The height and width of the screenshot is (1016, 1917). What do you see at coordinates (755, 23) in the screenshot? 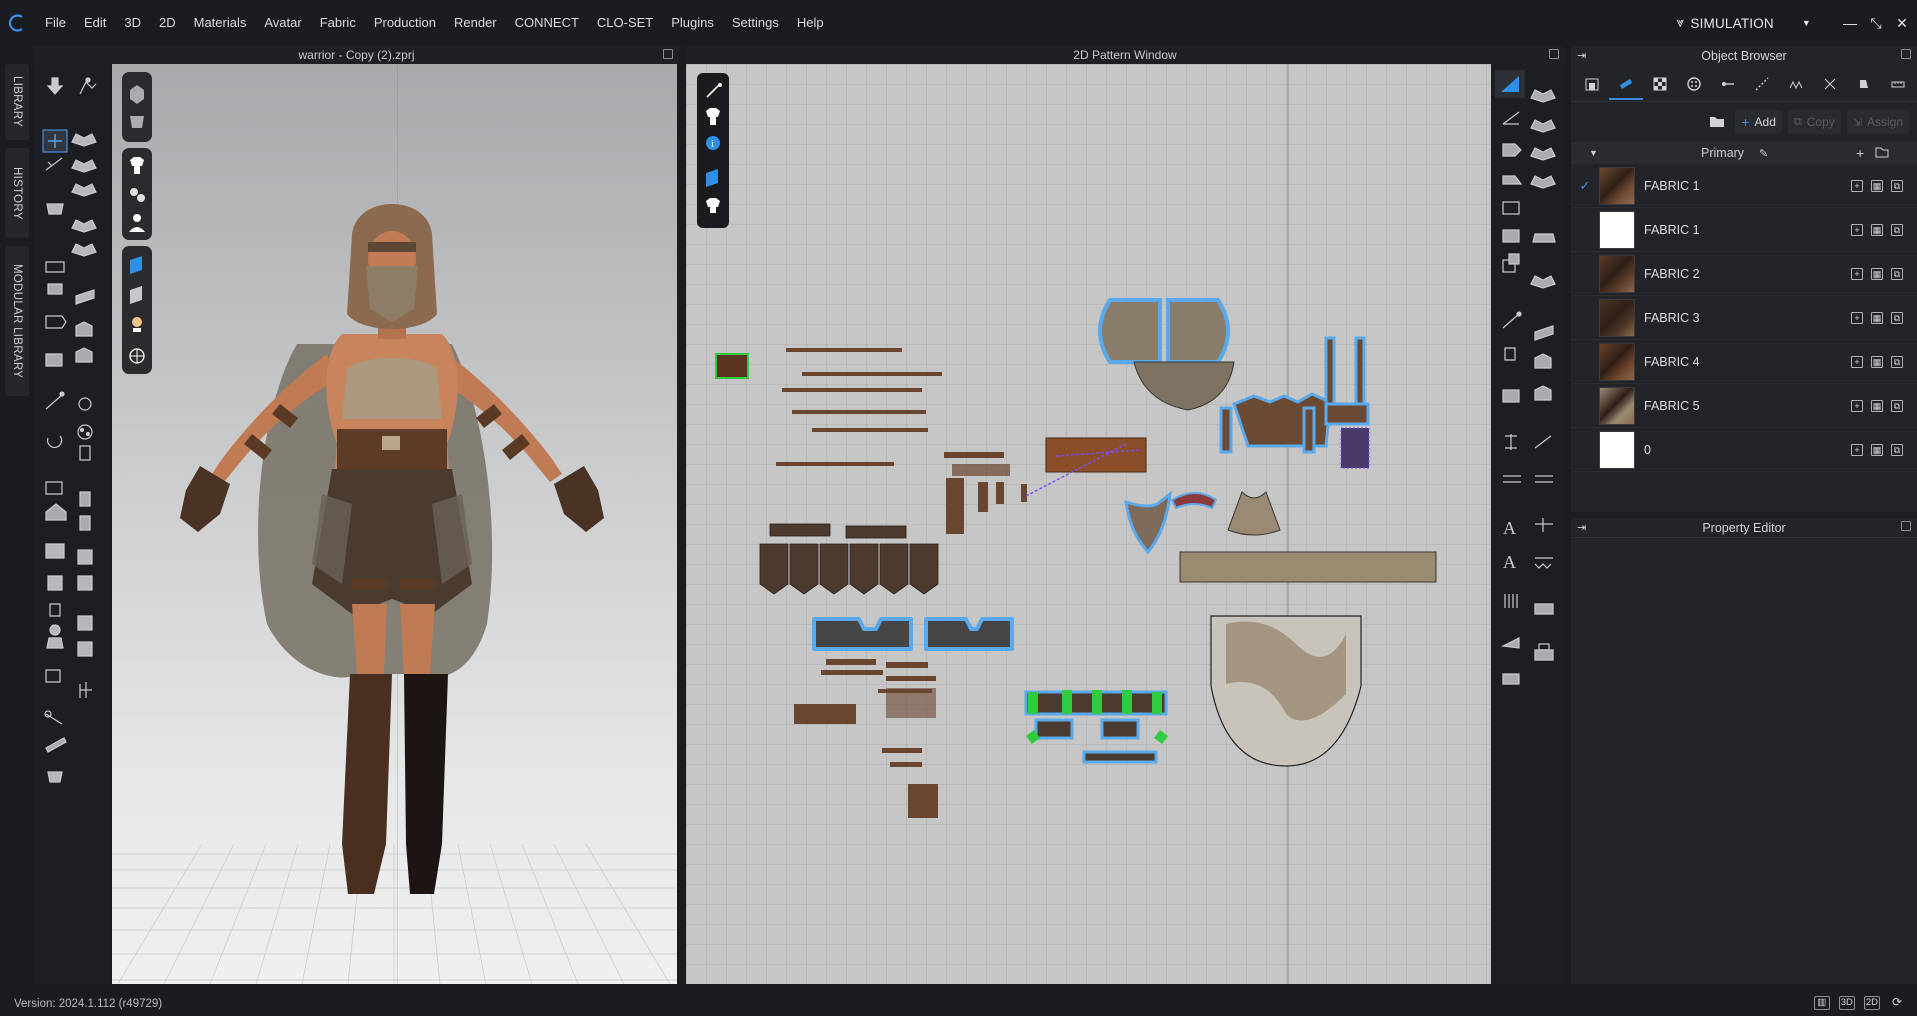
I see `menu-settings: Settings` at bounding box center [755, 23].